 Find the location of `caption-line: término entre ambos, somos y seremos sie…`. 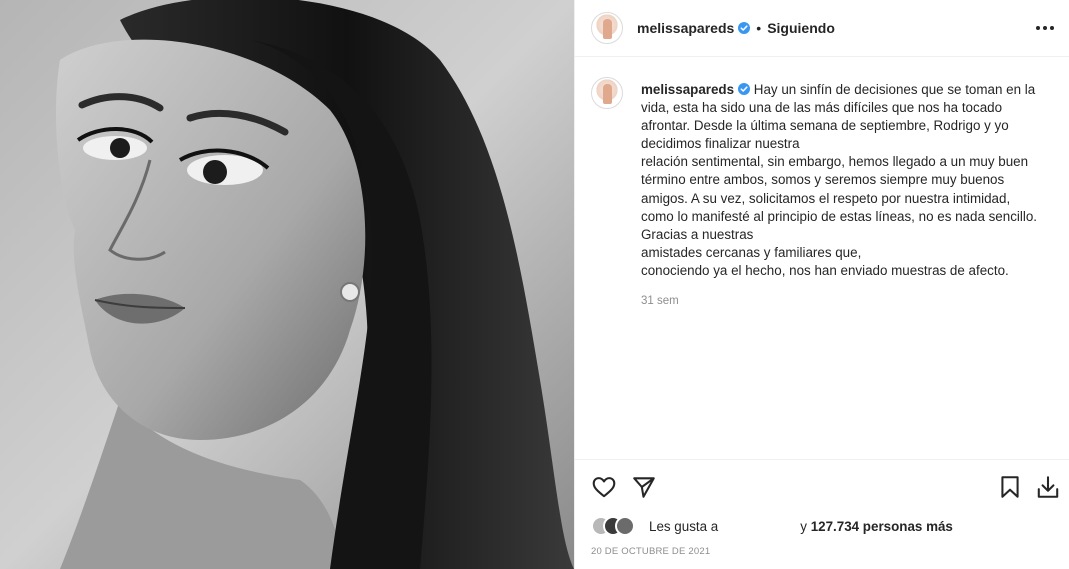

caption-line: término entre ambos, somos y seremos sie… is located at coordinates (823, 180).